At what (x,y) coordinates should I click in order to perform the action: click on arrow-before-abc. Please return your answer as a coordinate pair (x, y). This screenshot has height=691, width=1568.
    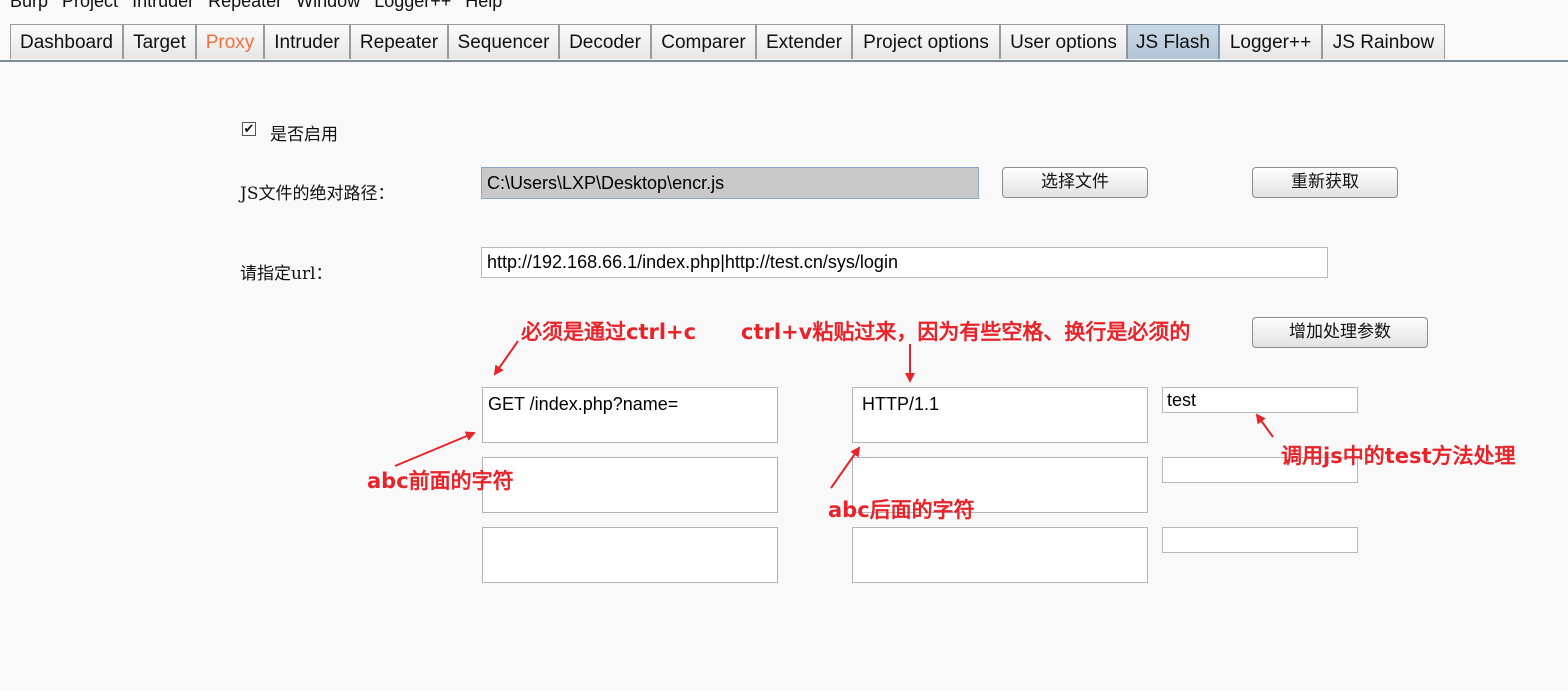
    Looking at the image, I should click on (435, 449).